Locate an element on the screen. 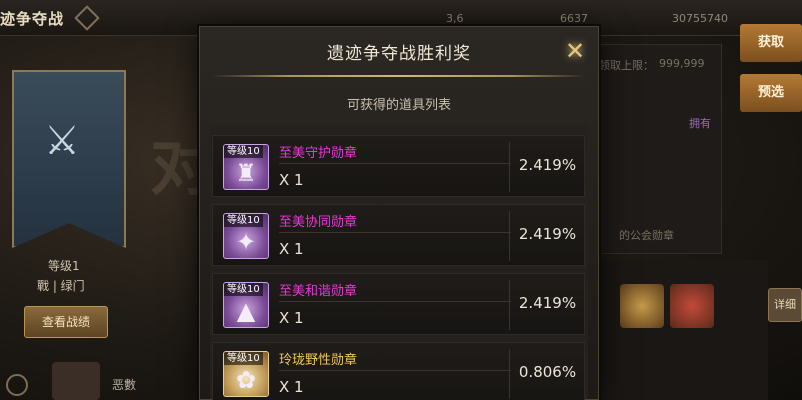 Image resolution: width=802 pixels, height=400 pixels. stat-a: 3,6 is located at coordinates (455, 18).